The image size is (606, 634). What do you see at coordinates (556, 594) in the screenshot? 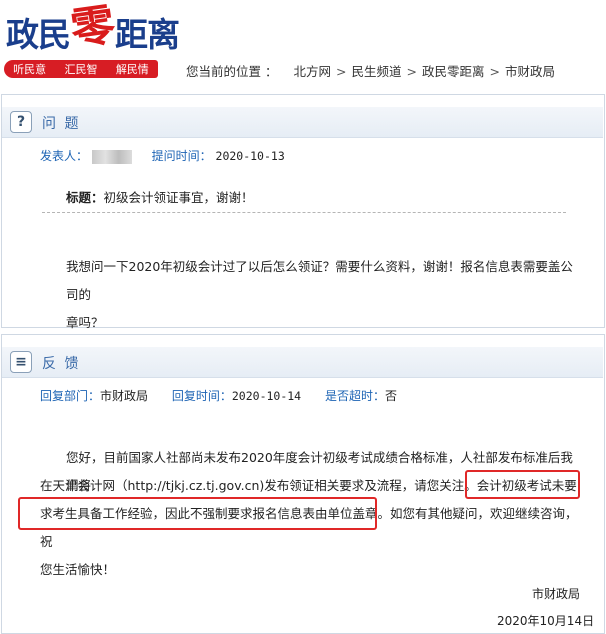
I see `reply-signature: 市财政局` at bounding box center [556, 594].